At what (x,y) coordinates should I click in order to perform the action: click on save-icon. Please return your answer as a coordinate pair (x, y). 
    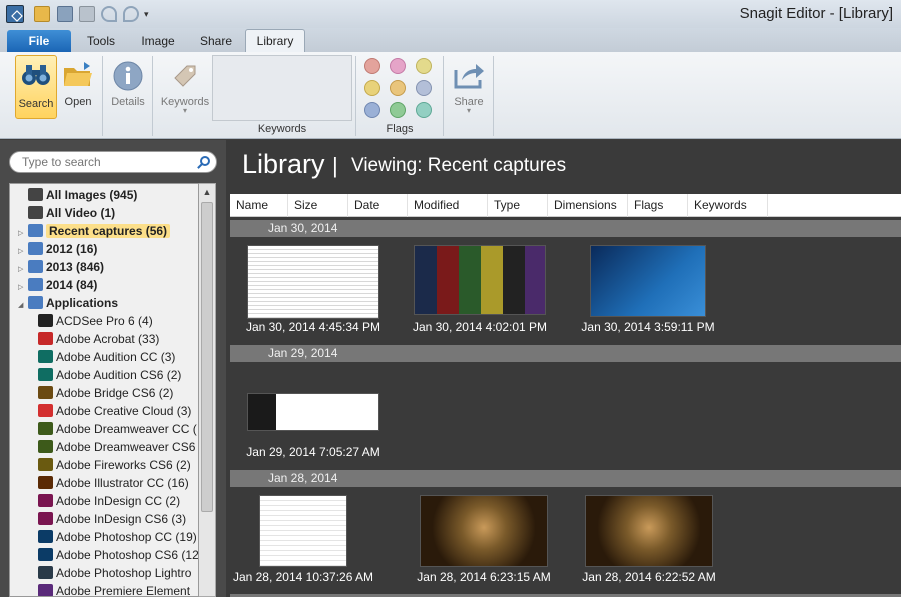
    Looking at the image, I should click on (65, 14).